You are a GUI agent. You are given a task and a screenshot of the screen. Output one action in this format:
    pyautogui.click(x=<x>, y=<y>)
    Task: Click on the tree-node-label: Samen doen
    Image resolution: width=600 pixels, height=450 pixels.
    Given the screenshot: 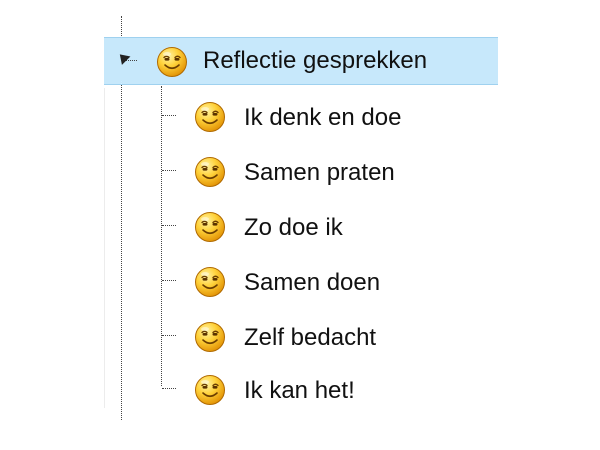 What is the action you would take?
    pyautogui.click(x=312, y=282)
    